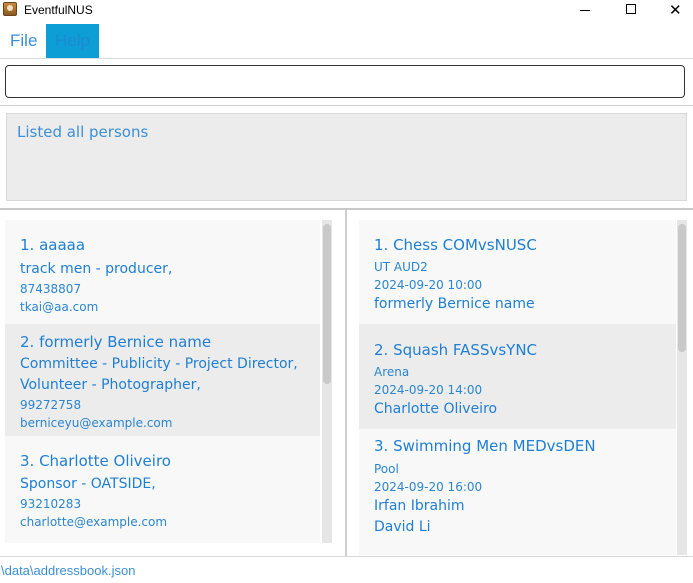  Describe the element at coordinates (346, 569) in the screenshot. I see `status-bar: \data\addressbook.json` at that location.